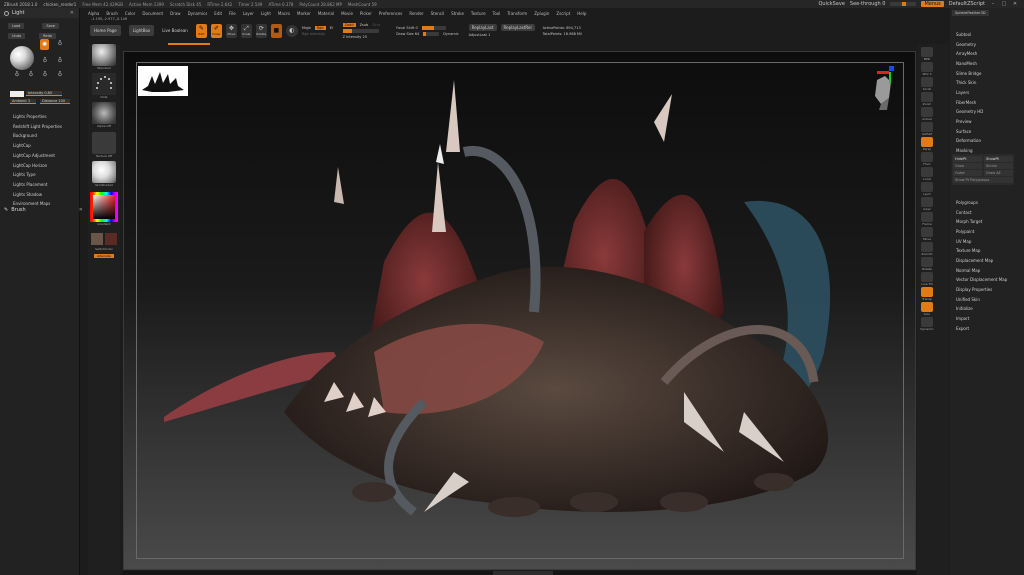 This screenshot has width=1024, height=575. Describe the element at coordinates (37, 185) in the screenshot. I see `subpalette-lights-placement: Lights Placement` at that location.